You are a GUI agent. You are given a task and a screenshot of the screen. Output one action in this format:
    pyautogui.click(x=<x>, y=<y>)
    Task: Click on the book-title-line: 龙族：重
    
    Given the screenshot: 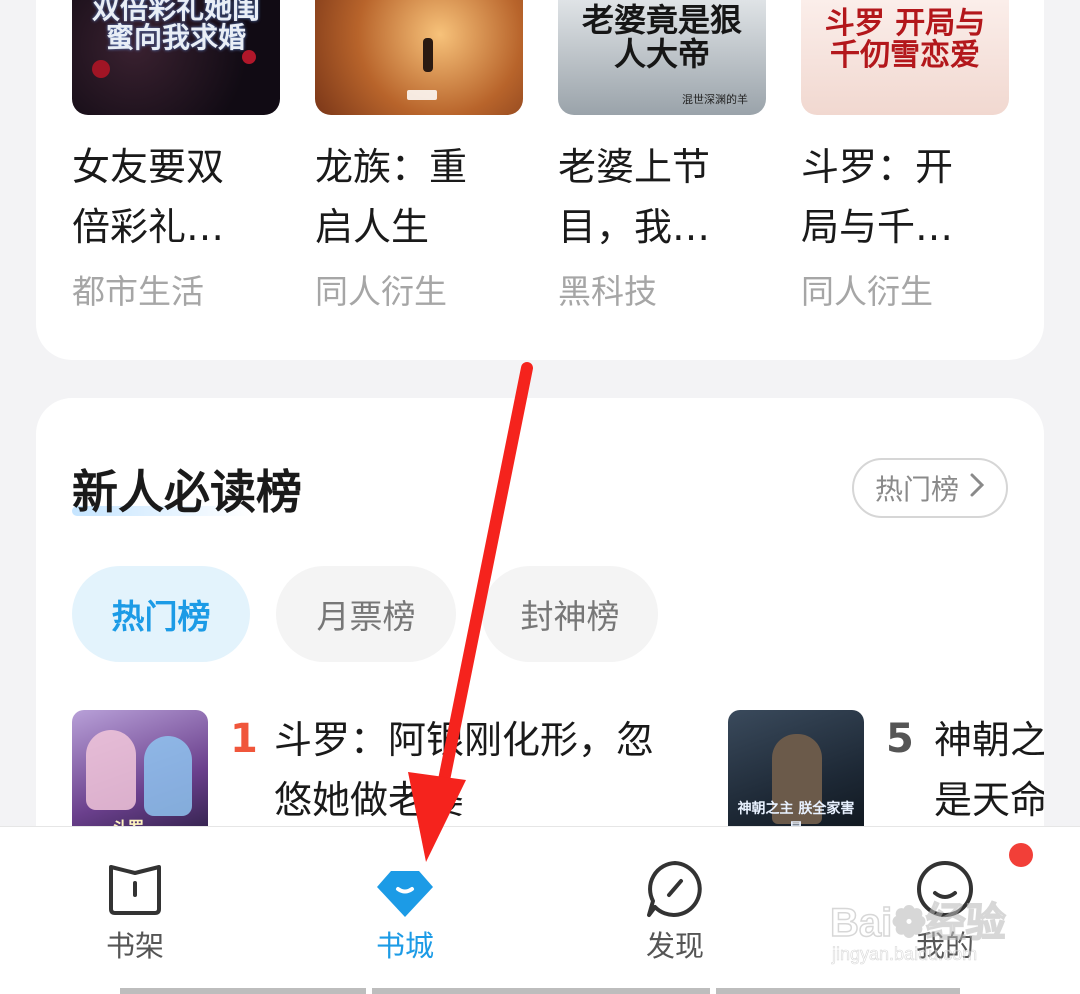 What is the action you would take?
    pyautogui.click(x=391, y=167)
    